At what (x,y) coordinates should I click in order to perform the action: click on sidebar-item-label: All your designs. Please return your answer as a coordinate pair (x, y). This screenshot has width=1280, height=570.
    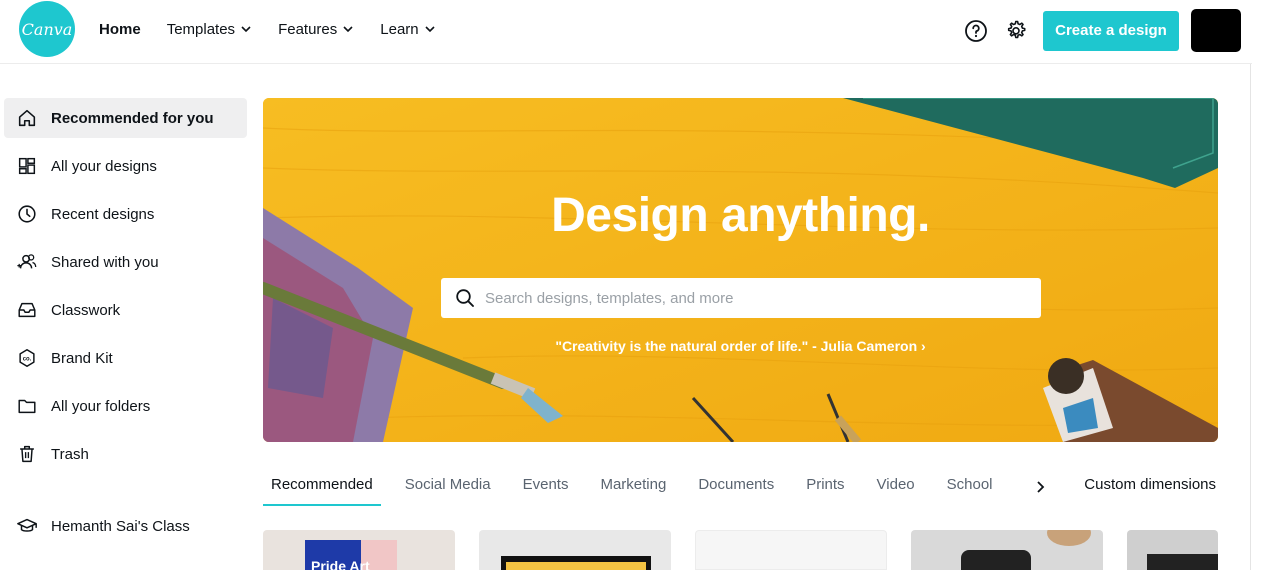
    Looking at the image, I should click on (104, 166).